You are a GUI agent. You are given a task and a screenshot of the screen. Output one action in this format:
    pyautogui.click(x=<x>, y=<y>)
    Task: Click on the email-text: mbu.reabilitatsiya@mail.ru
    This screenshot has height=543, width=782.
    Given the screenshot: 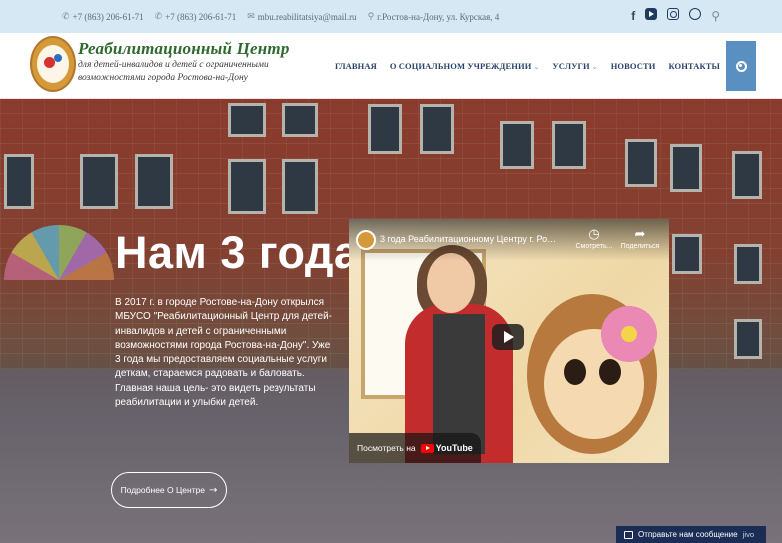 What is the action you would take?
    pyautogui.click(x=307, y=17)
    